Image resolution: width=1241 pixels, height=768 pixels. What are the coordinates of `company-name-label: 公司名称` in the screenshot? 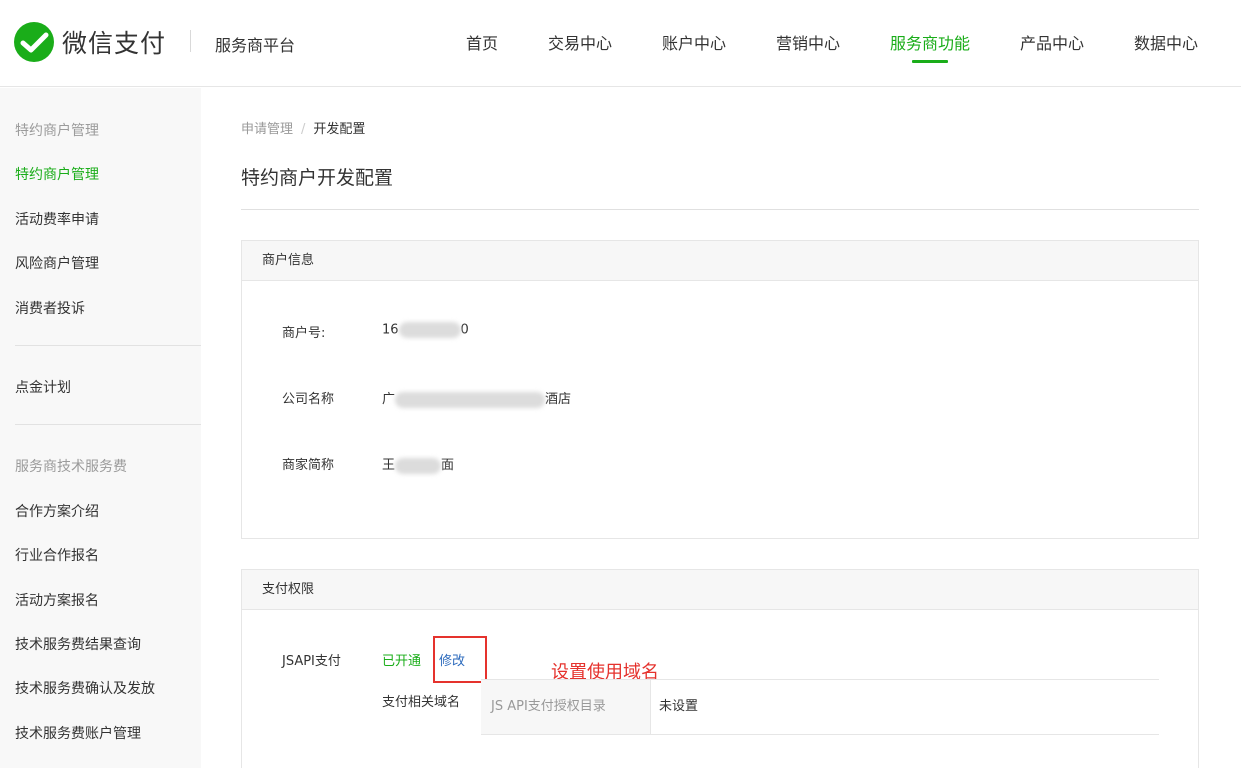 It's located at (308, 399).